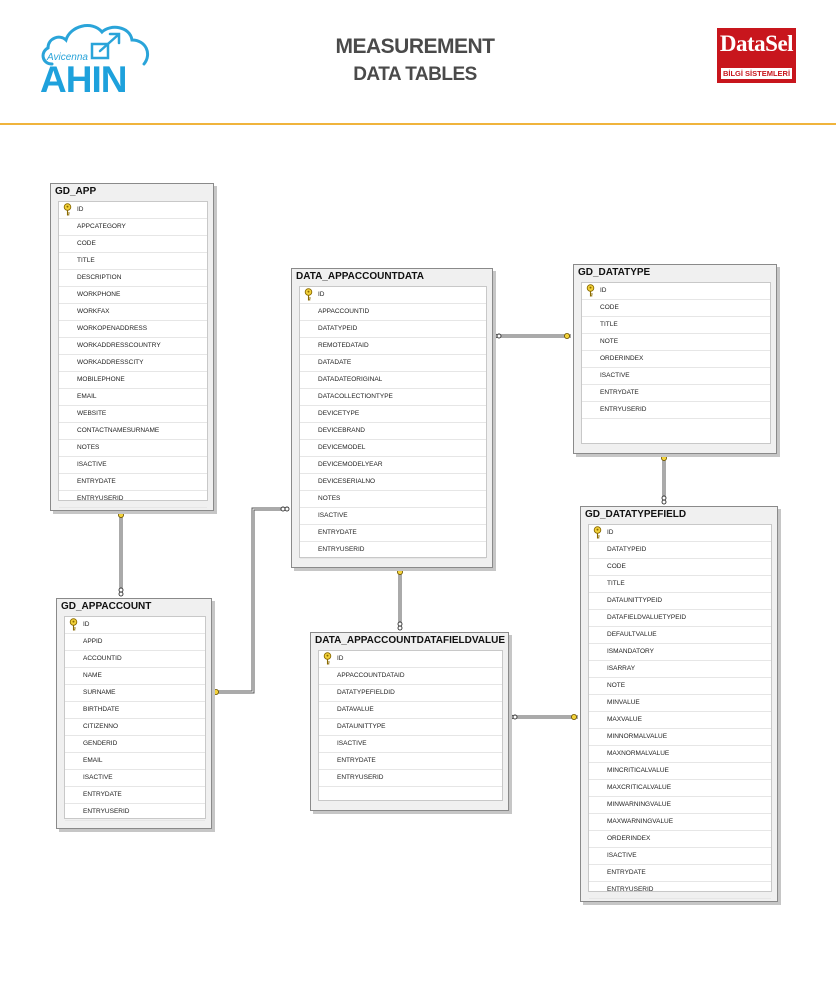 The width and height of the screenshot is (836, 984). Describe the element at coordinates (637, 736) in the screenshot. I see `column-name: MINNORMALVALUE` at that location.